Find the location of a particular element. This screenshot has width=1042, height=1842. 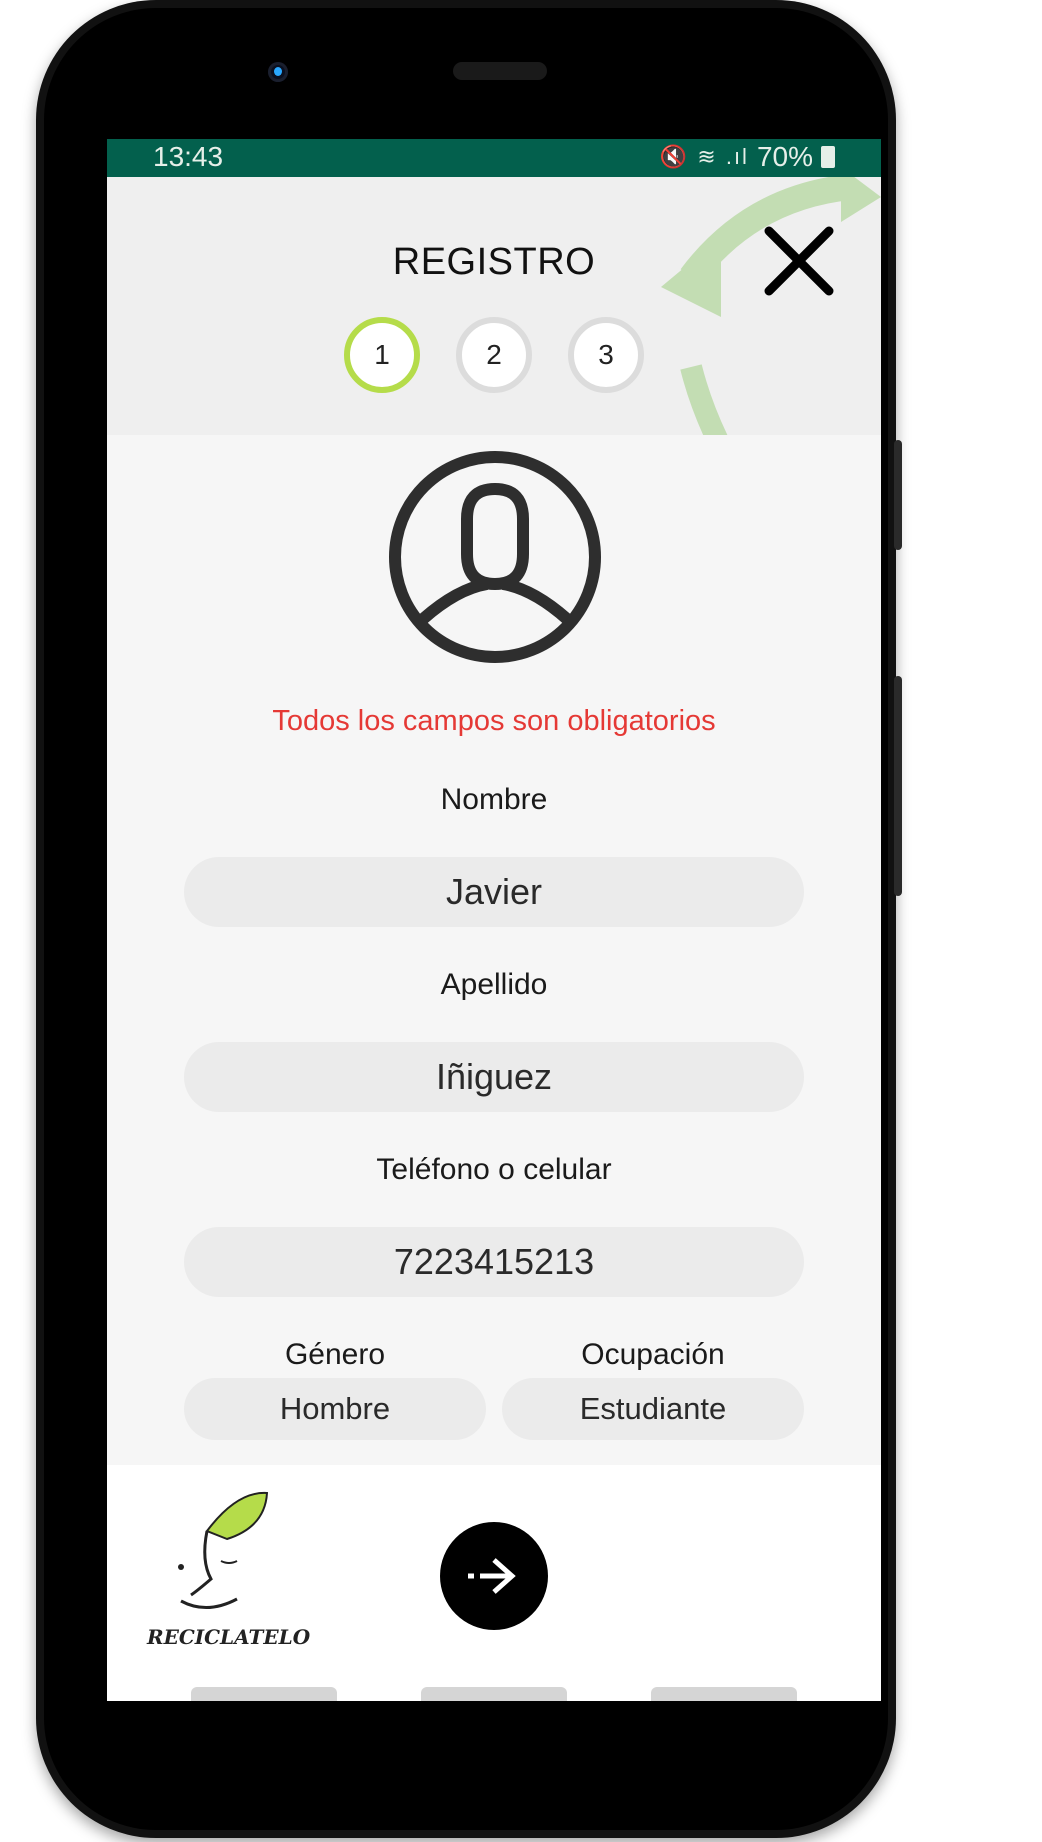

app-logo: RECICLATELO is located at coordinates (229, 1576).